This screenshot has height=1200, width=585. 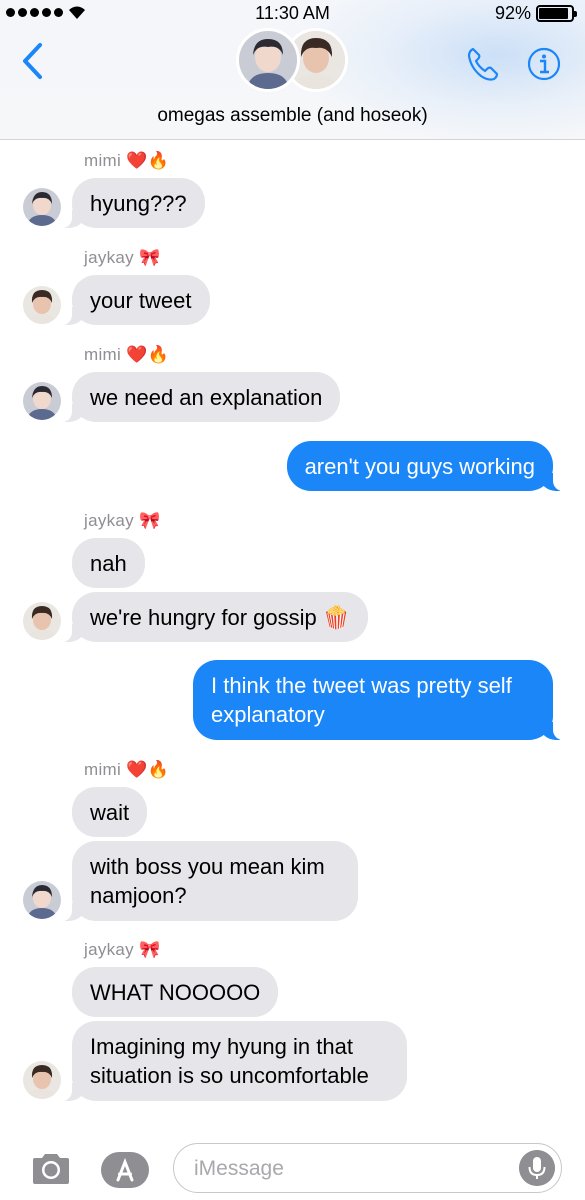 I want to click on group-name: omegas assemble (and hoseok), so click(x=292, y=116).